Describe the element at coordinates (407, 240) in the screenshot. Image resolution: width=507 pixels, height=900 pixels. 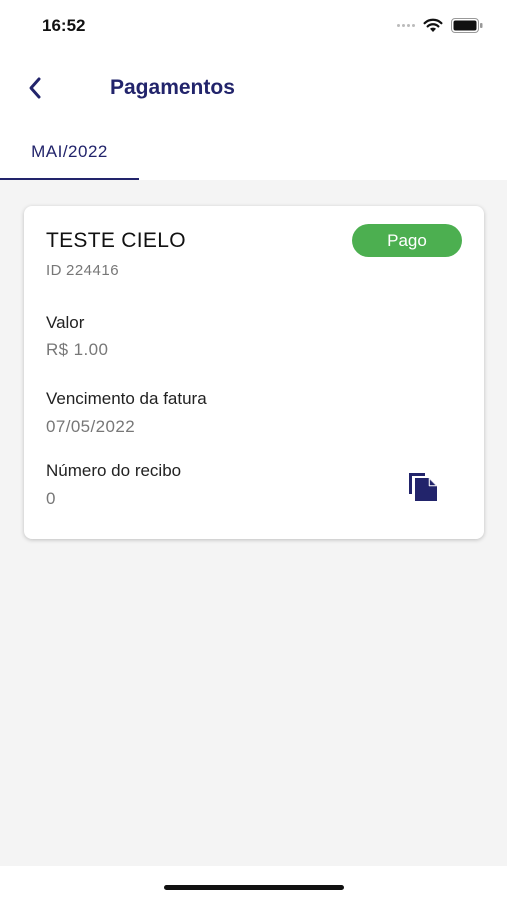
I see `status-badge: Pago` at that location.